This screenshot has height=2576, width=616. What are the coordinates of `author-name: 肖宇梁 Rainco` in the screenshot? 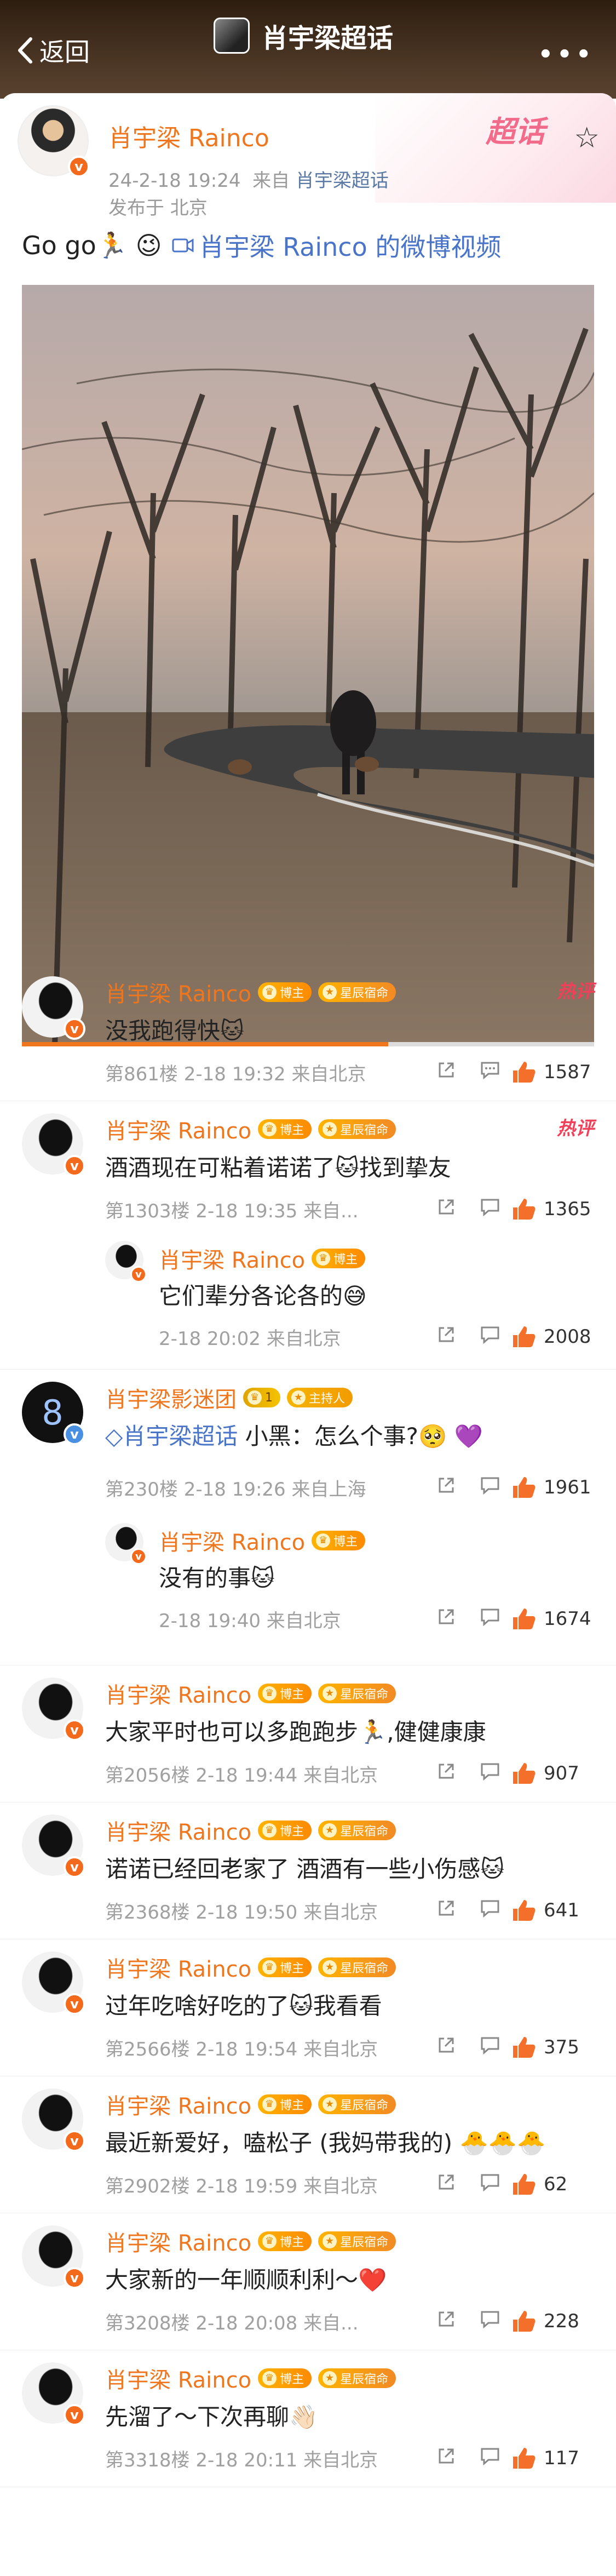 It's located at (189, 135).